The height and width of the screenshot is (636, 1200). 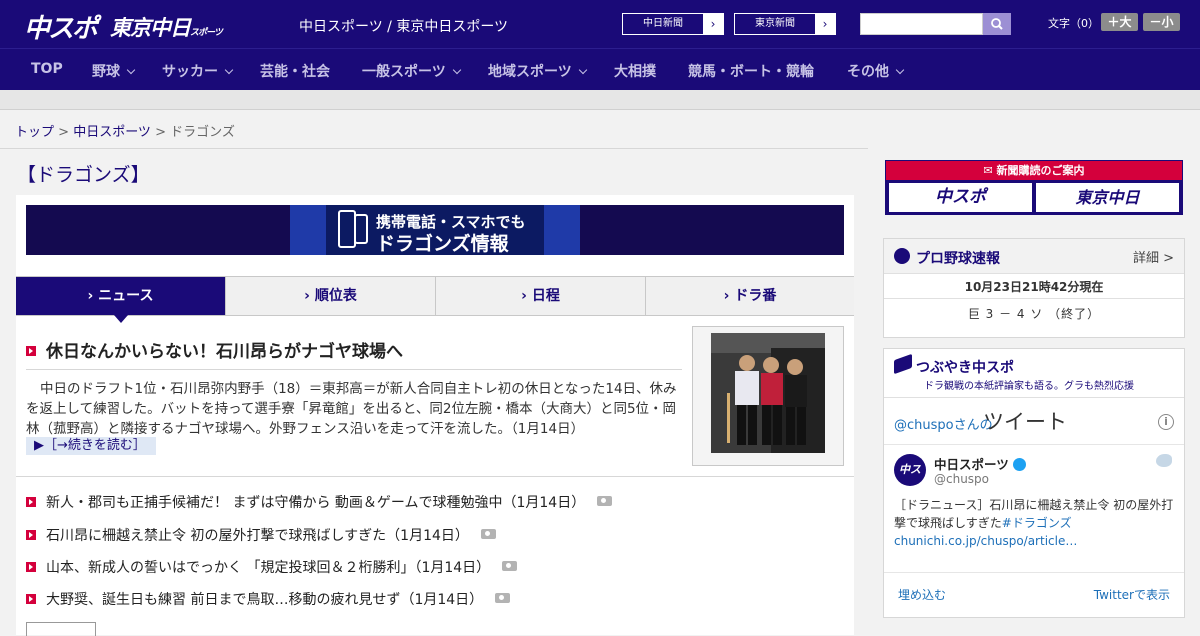 What do you see at coordinates (268, 568) in the screenshot?
I see `news-title: 山本、新成人の誓いはでっかく 「規定投球回＆２桁勝利」（1月14日）` at bounding box center [268, 568].